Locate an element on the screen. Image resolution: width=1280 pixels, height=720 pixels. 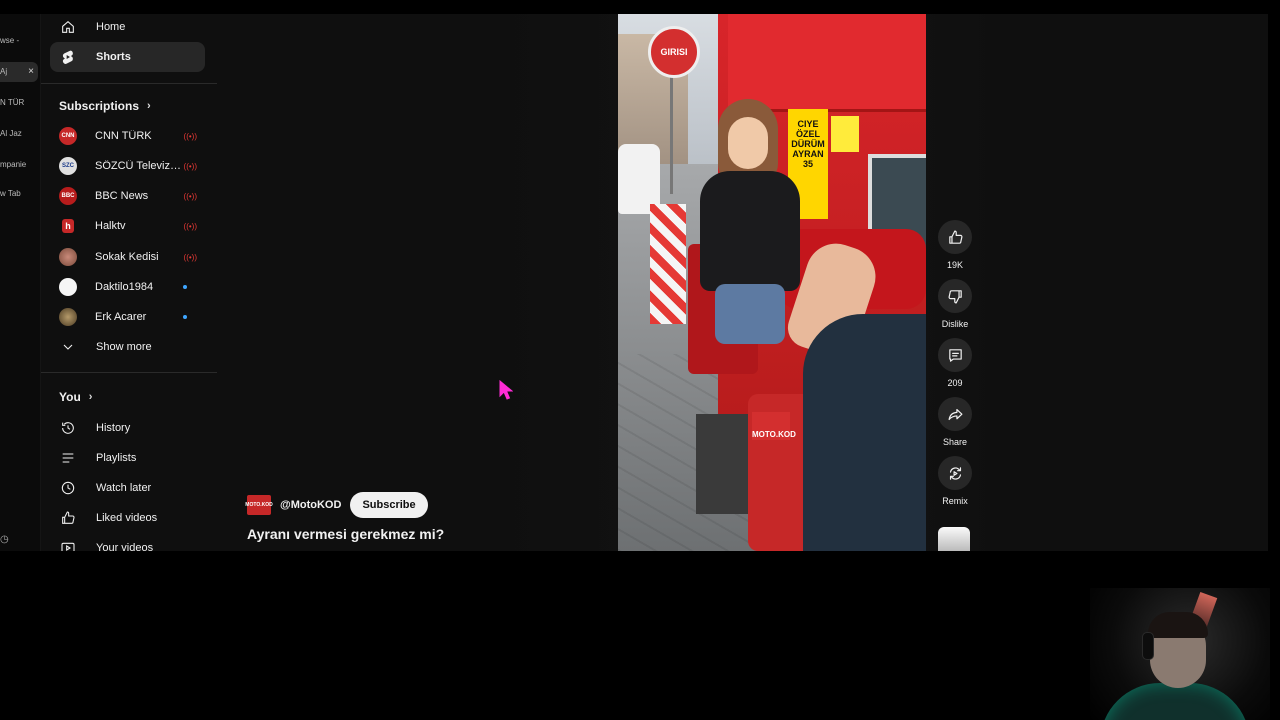
sidebar-item-history: History is located at coordinates (127, 428).